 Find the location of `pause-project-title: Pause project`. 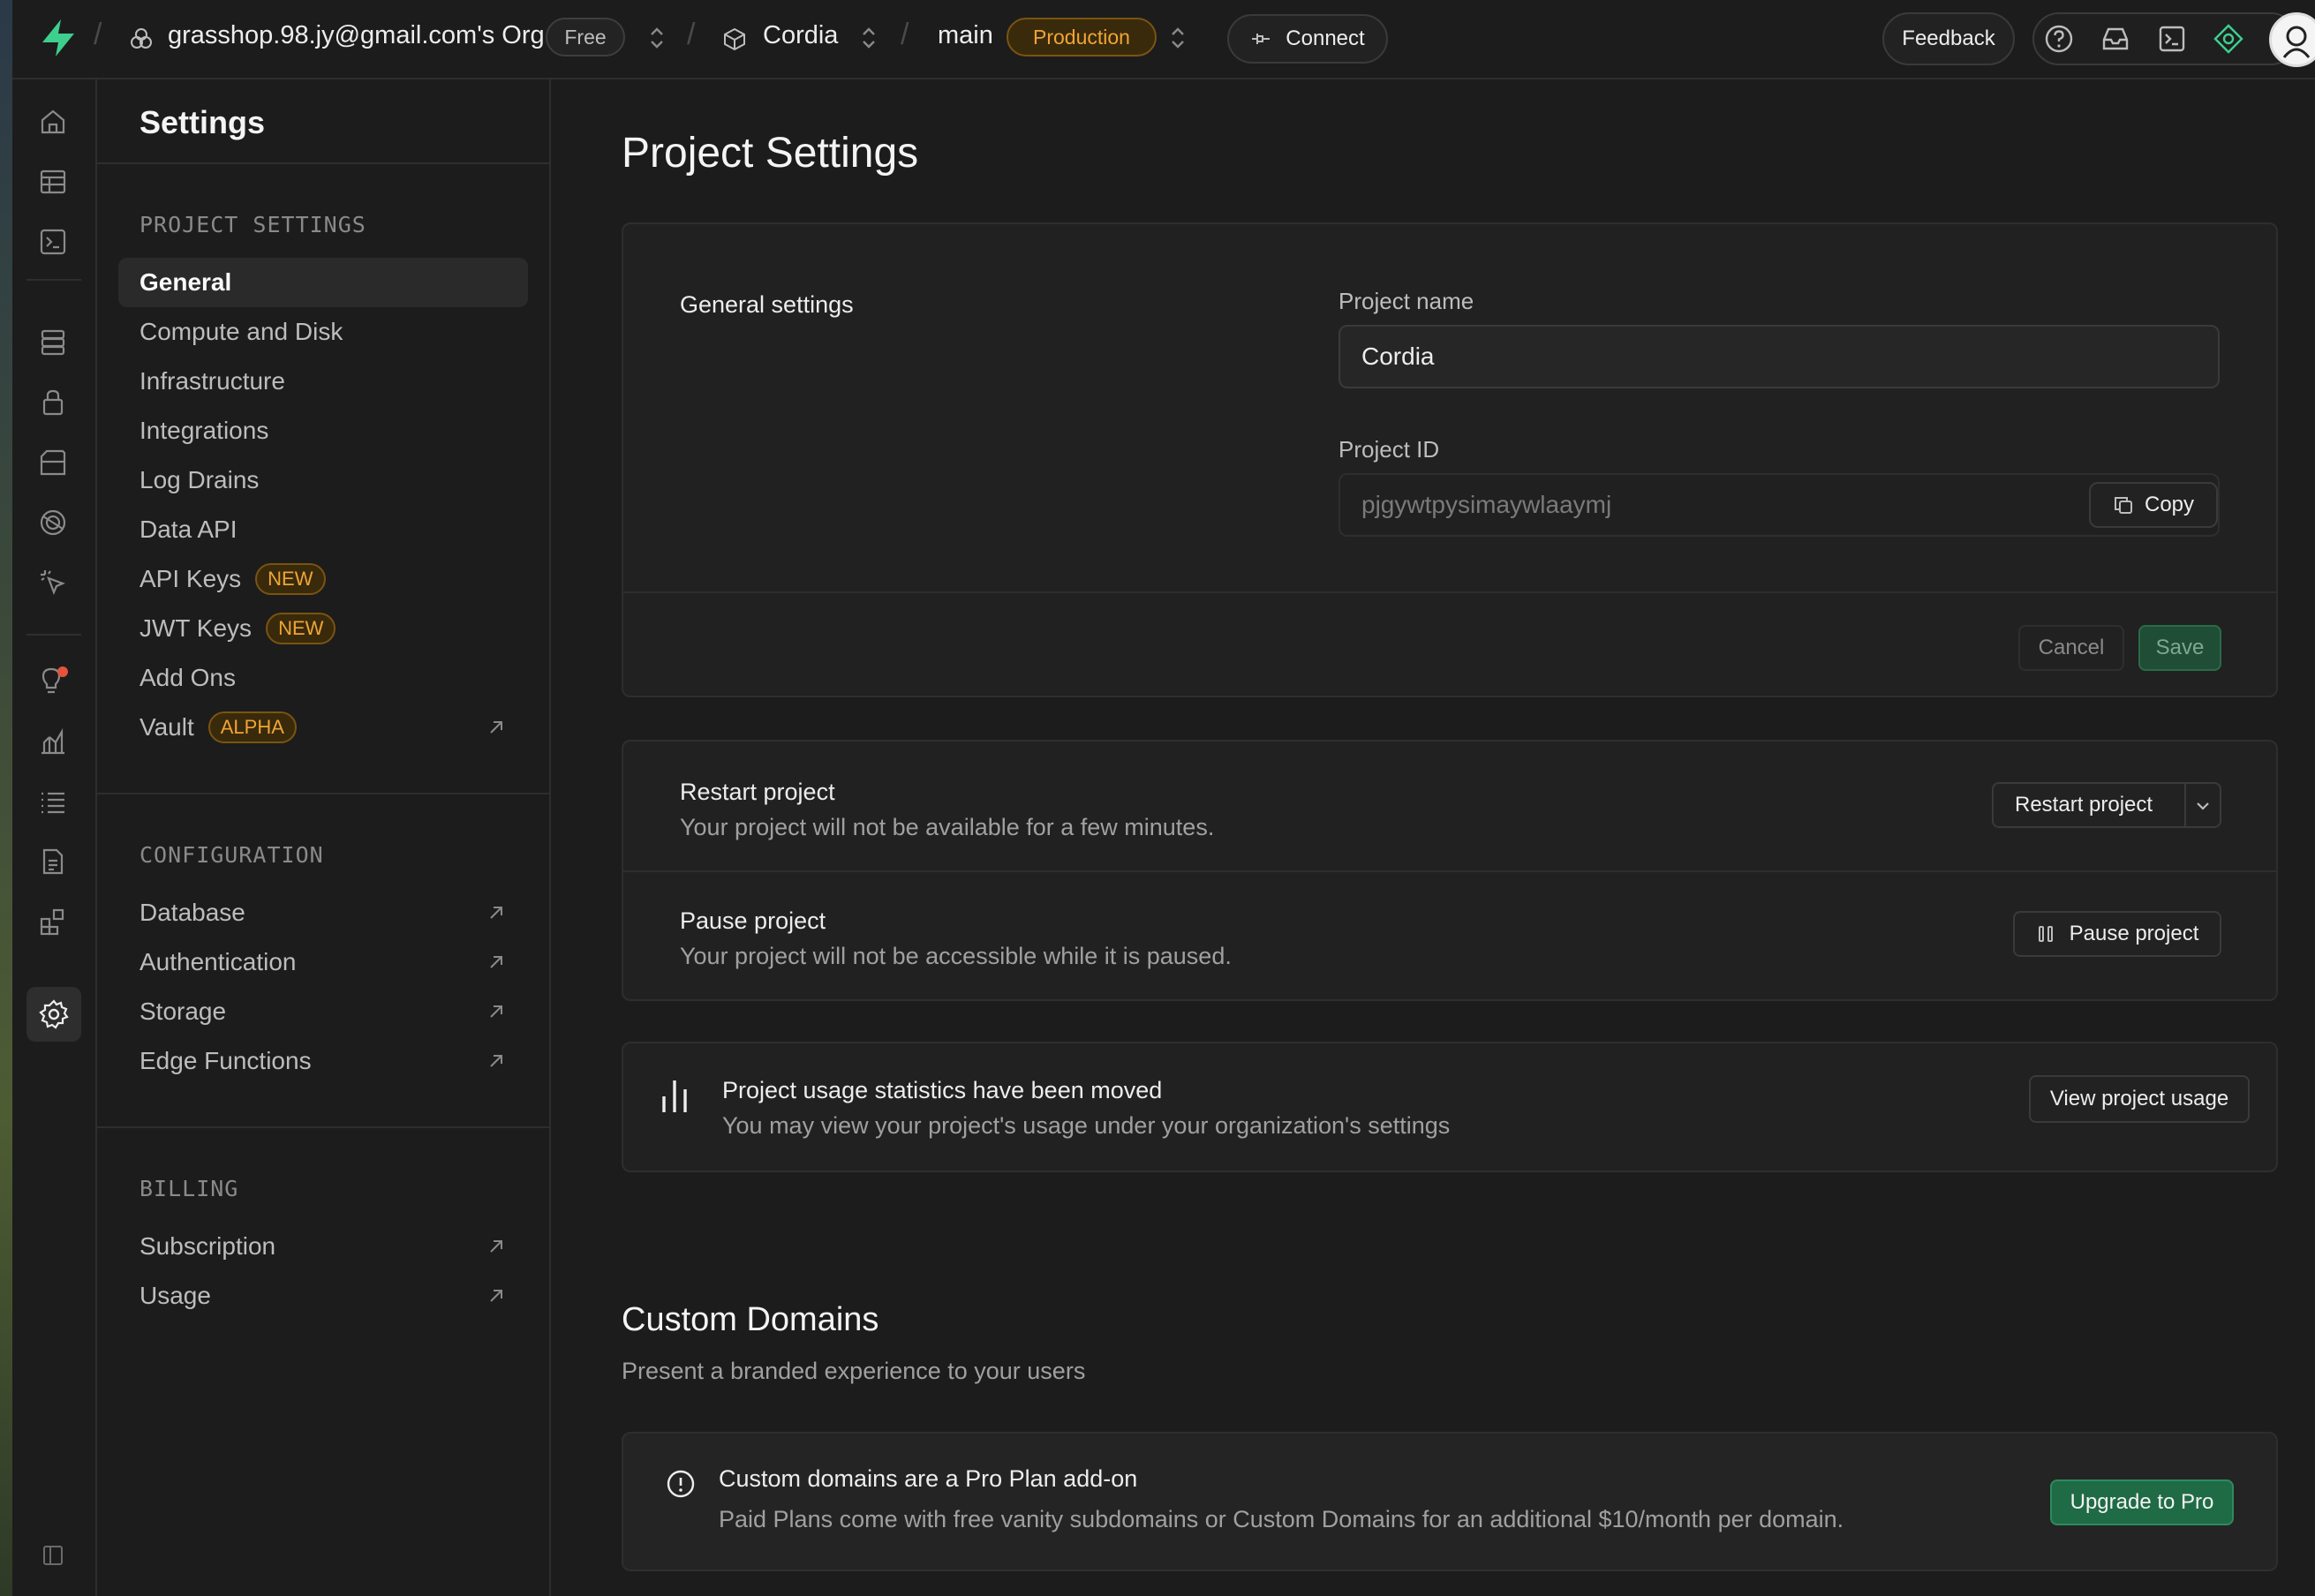

pause-project-title: Pause project is located at coordinates (753, 920).